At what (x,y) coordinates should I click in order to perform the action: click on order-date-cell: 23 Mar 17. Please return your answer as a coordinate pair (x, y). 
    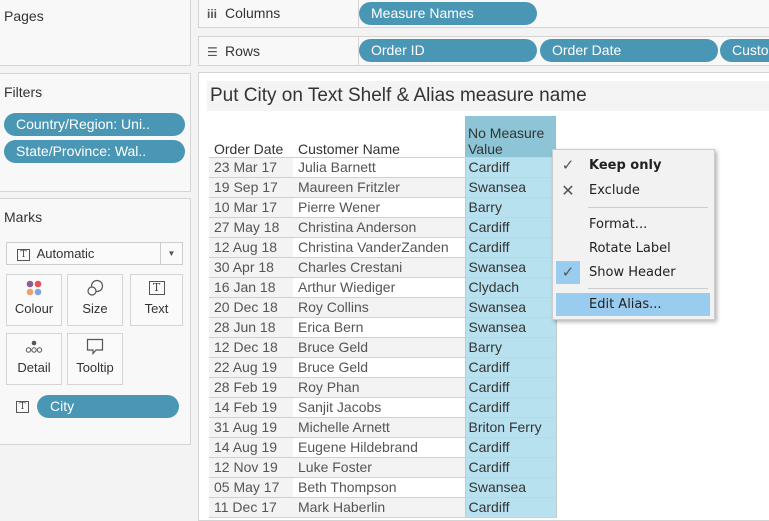
    Looking at the image, I should click on (251, 166).